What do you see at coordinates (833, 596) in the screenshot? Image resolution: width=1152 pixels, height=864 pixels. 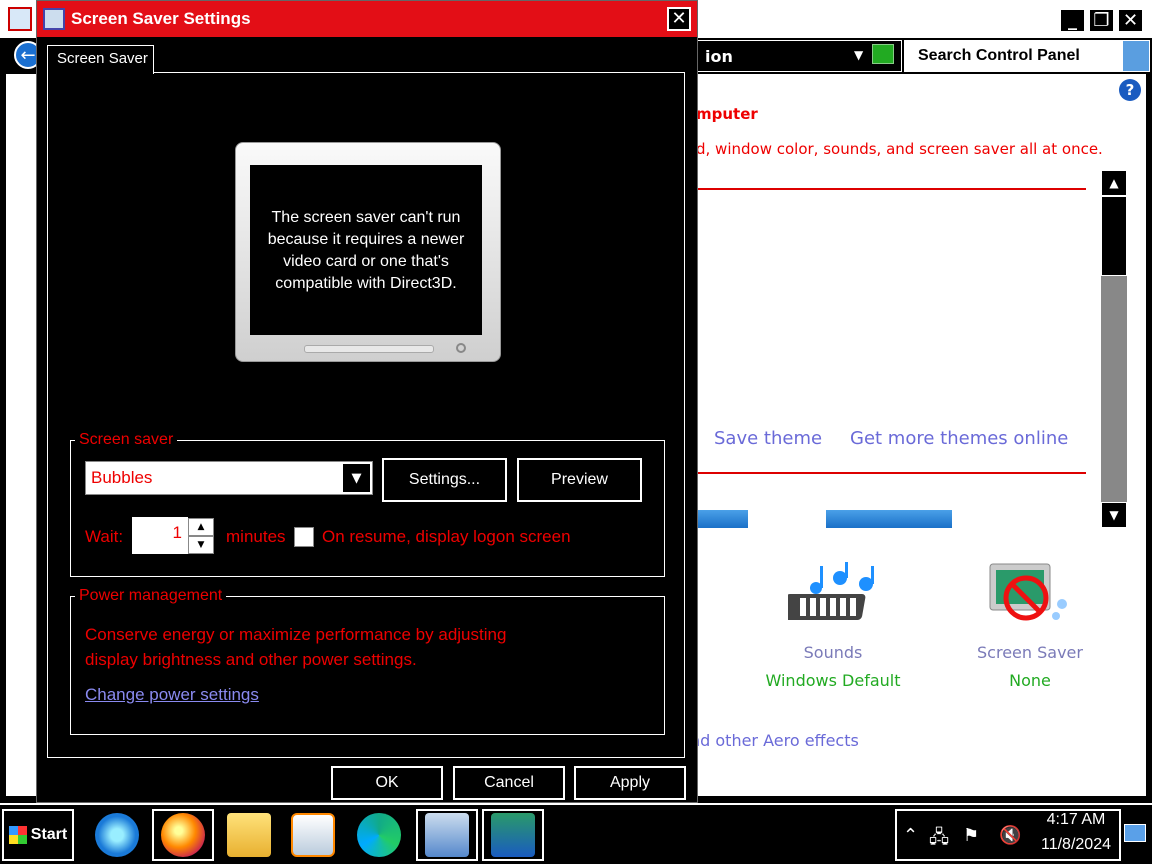 I see `sounds-icon` at bounding box center [833, 596].